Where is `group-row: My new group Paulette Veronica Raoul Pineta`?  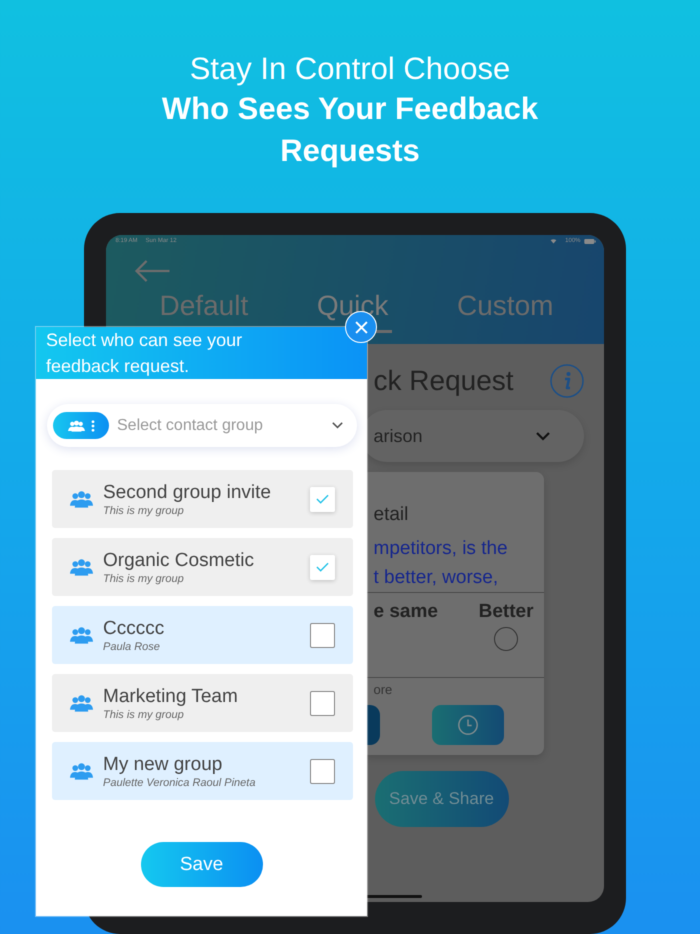 group-row: My new group Paulette Veronica Raoul Pineta is located at coordinates (202, 771).